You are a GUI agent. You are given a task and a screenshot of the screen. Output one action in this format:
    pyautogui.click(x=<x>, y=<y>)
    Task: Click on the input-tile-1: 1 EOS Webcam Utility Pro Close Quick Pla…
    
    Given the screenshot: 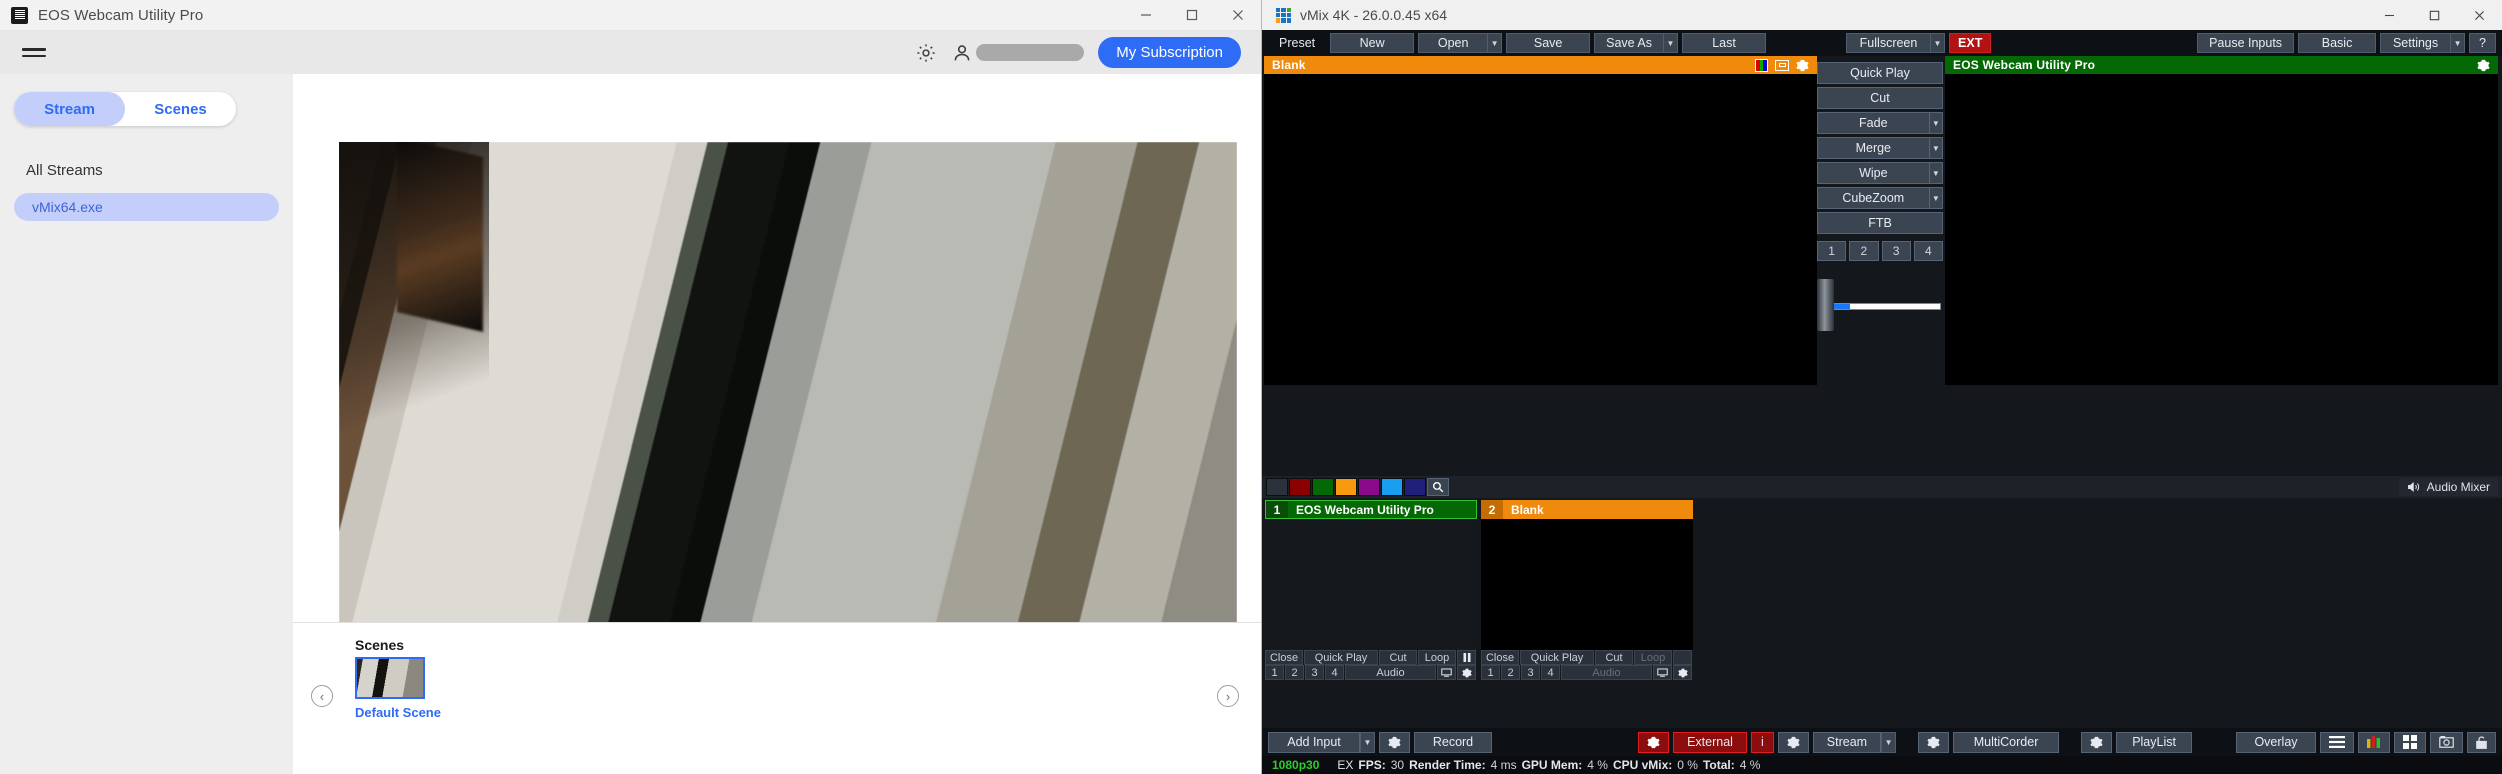 What is the action you would take?
    pyautogui.click(x=1371, y=590)
    